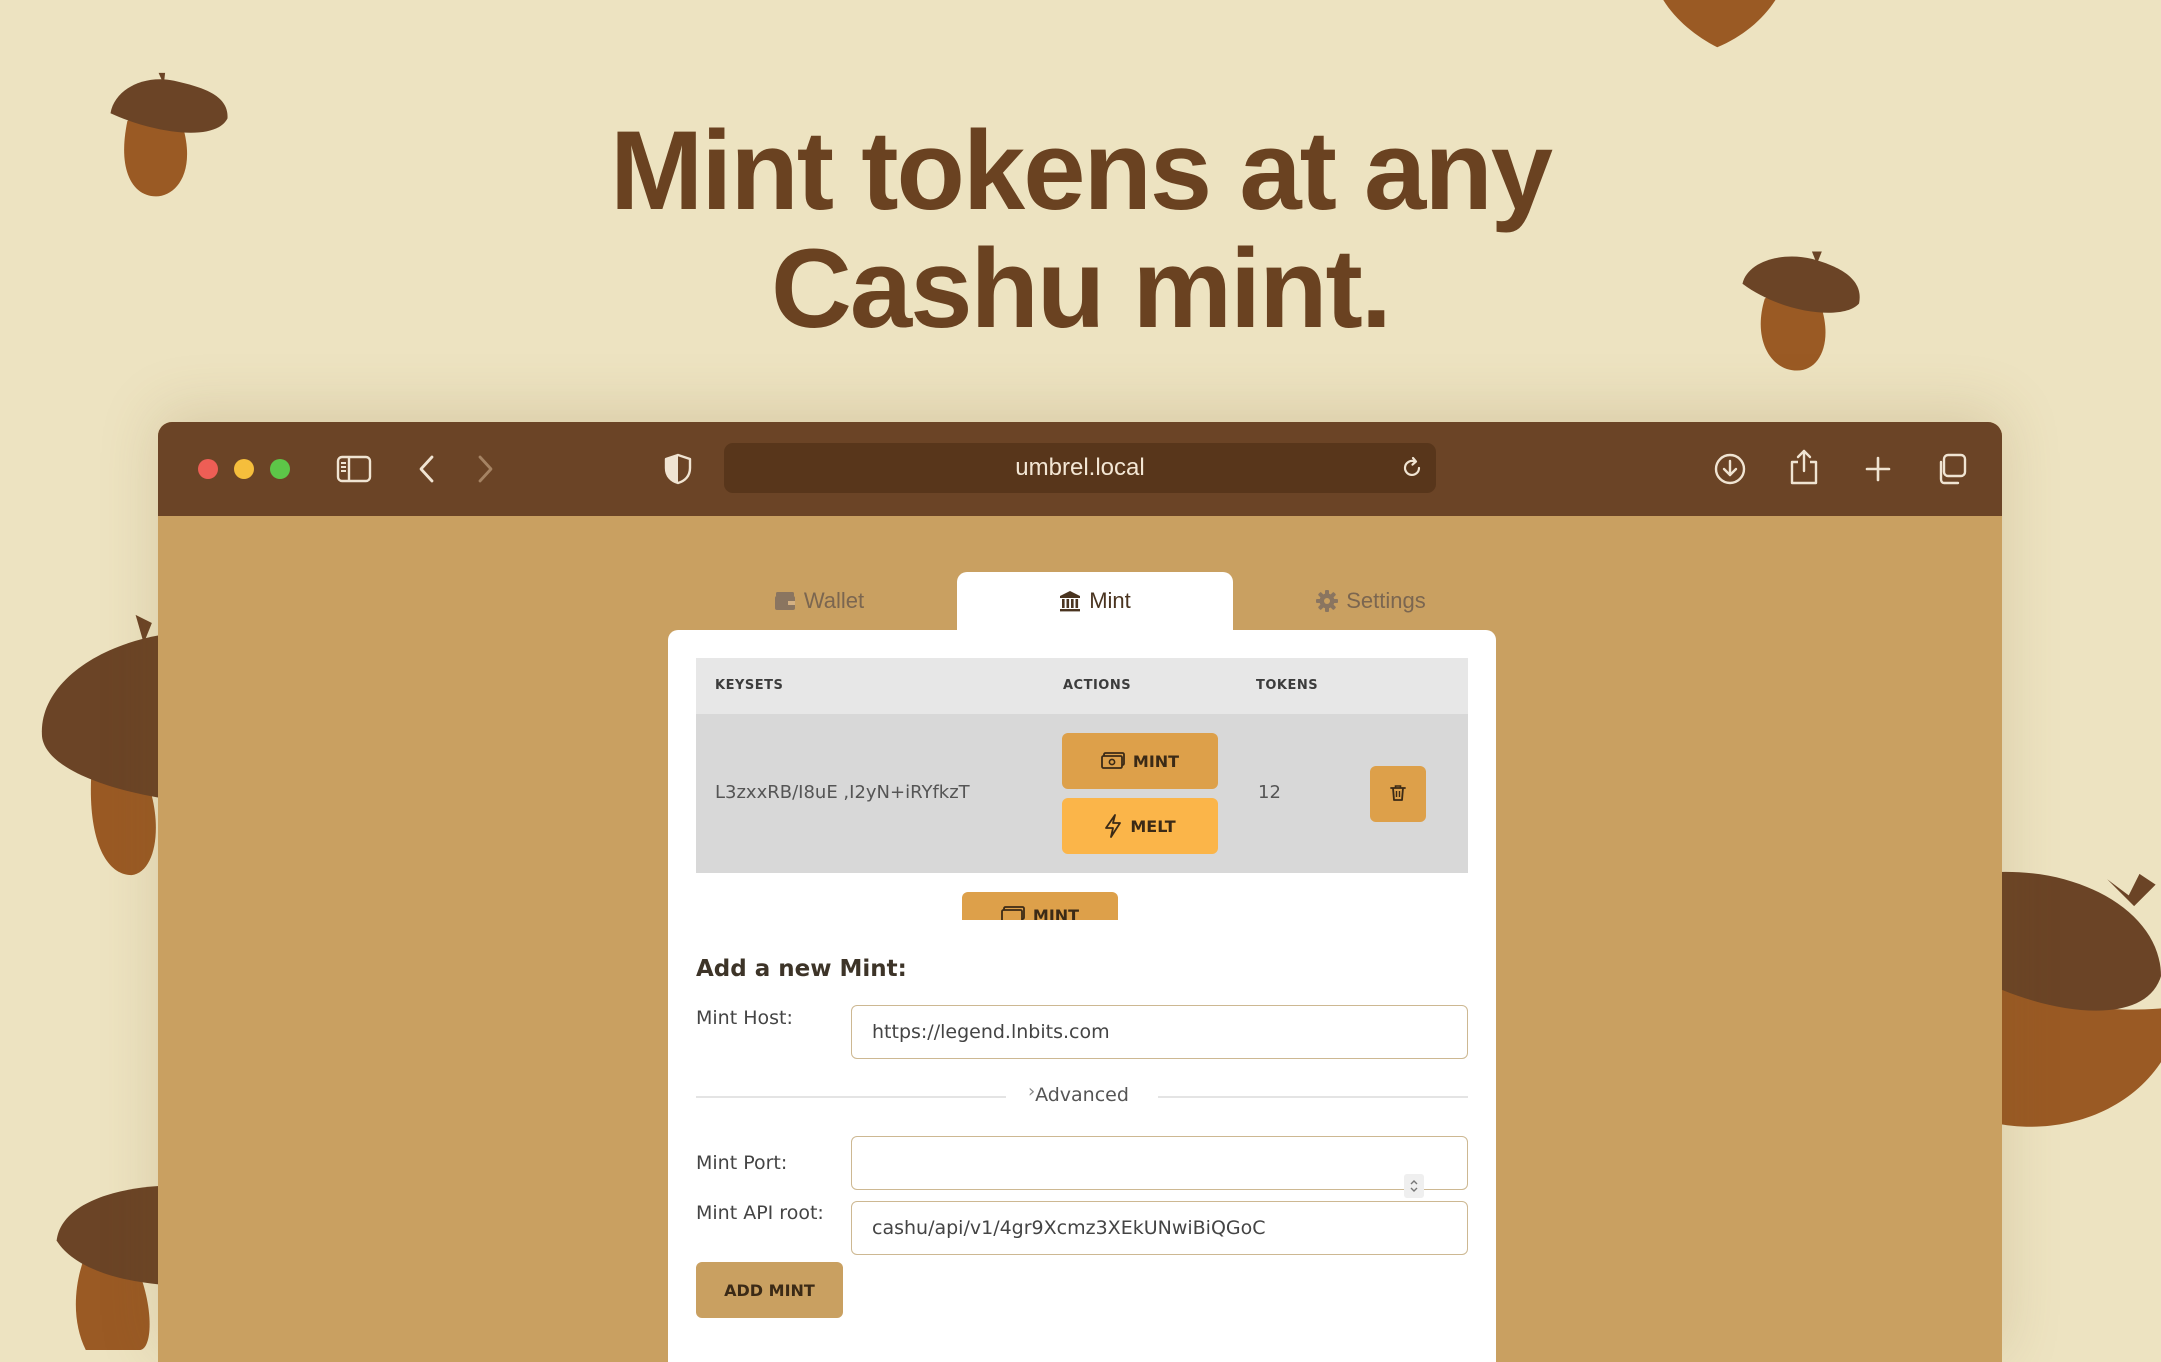 This screenshot has height=1362, width=2161. What do you see at coordinates (1386, 600) in the screenshot?
I see `tab-settings-label: Settings` at bounding box center [1386, 600].